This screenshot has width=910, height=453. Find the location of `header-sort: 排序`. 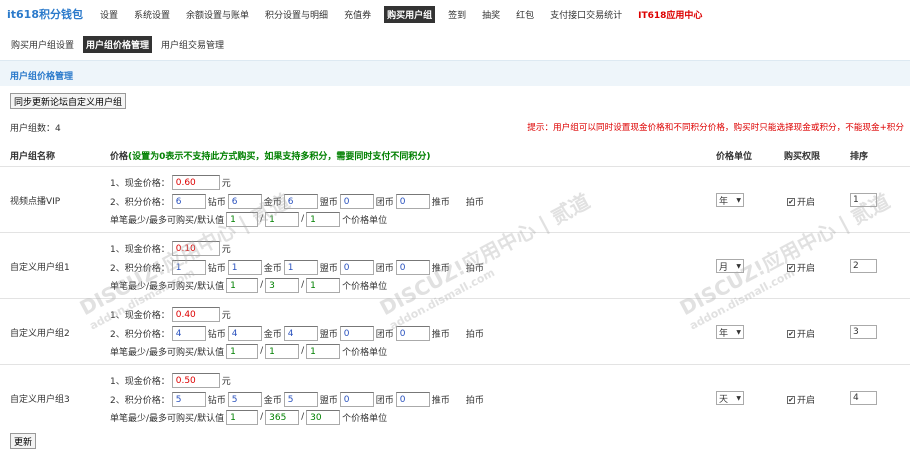

header-sort: 排序 is located at coordinates (859, 157).